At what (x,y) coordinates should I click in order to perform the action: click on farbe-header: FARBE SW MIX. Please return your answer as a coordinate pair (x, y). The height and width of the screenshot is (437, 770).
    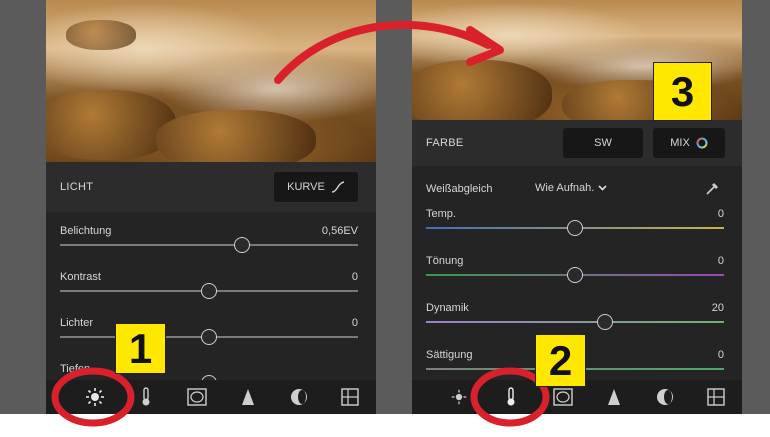
    Looking at the image, I should click on (577, 143).